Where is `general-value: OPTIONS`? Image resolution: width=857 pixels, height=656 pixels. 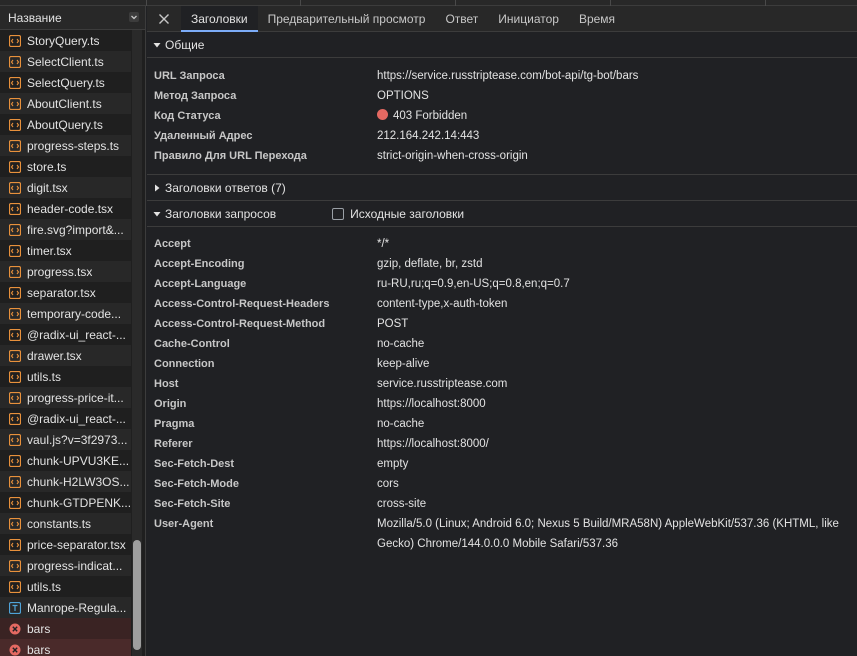
general-value: OPTIONS is located at coordinates (403, 96).